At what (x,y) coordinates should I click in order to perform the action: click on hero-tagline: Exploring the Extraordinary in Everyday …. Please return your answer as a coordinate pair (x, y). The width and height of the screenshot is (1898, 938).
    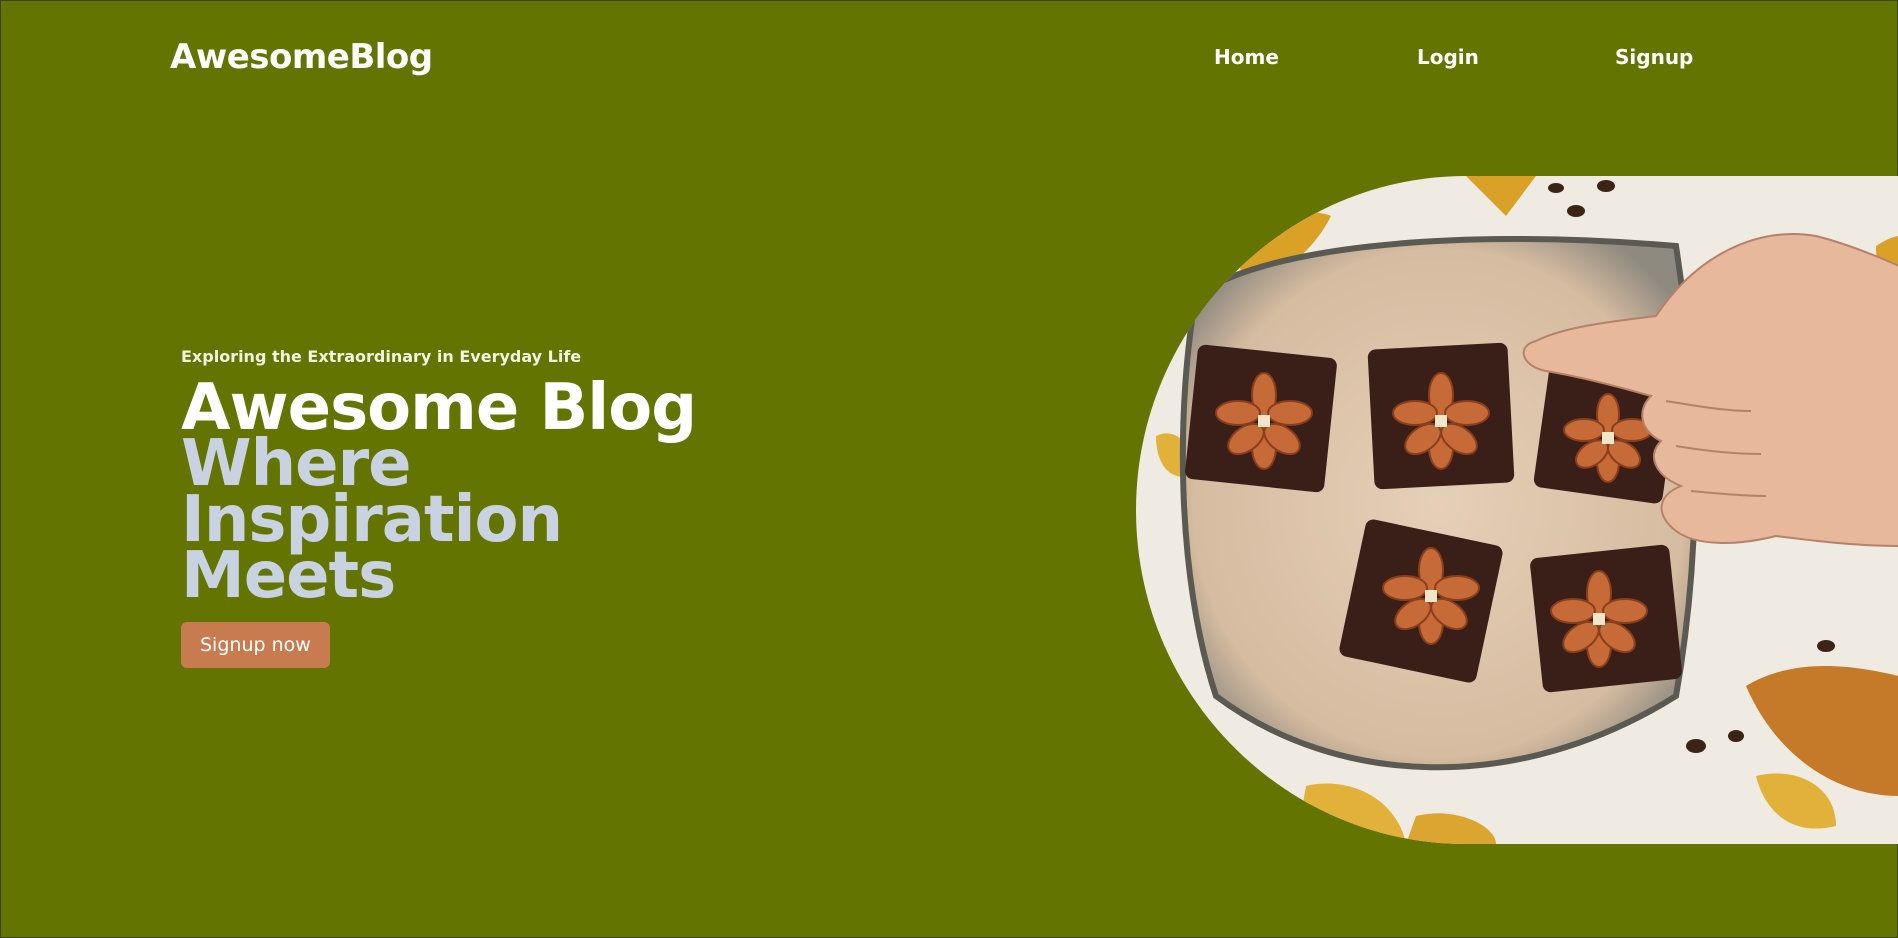
    Looking at the image, I should click on (381, 356).